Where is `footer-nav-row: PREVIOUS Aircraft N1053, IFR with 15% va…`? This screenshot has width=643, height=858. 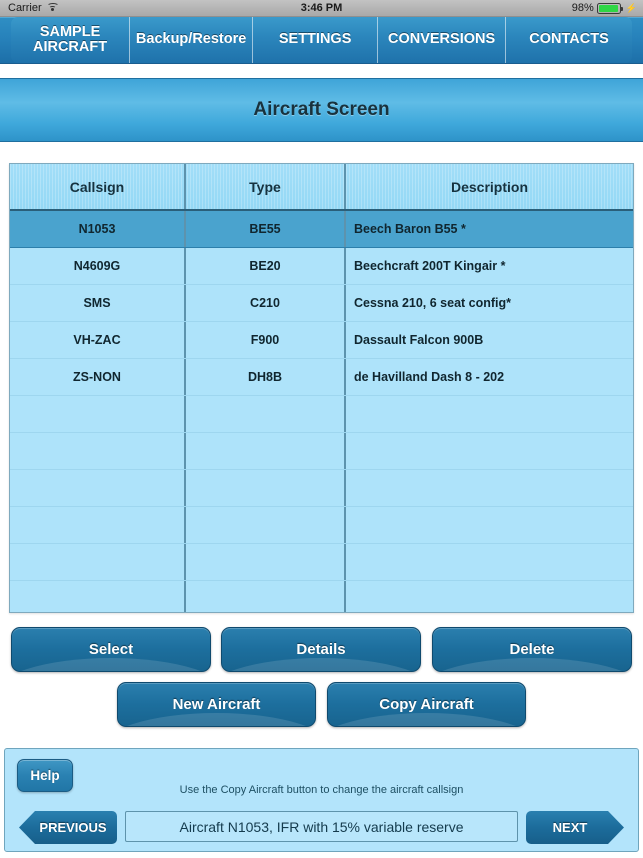 footer-nav-row: PREVIOUS Aircraft N1053, IFR with 15% va… is located at coordinates (321, 829).